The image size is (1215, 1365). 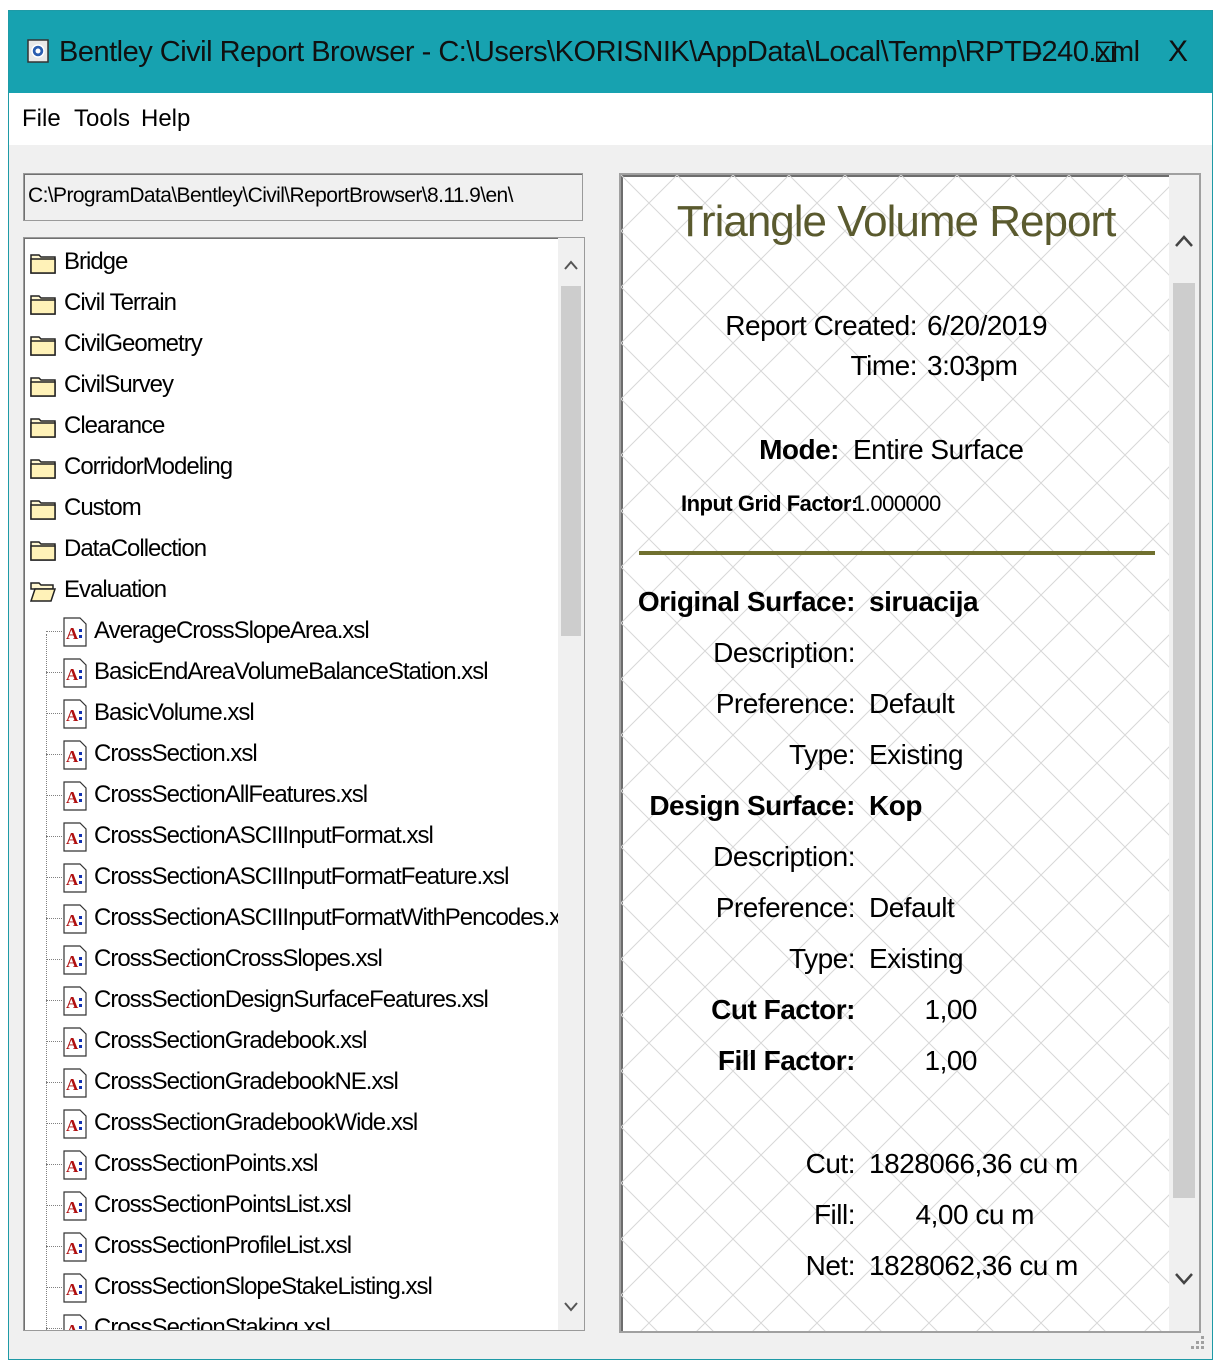 I want to click on tree-file-label: CrossSectionGradebook.xsl, so click(x=230, y=1040).